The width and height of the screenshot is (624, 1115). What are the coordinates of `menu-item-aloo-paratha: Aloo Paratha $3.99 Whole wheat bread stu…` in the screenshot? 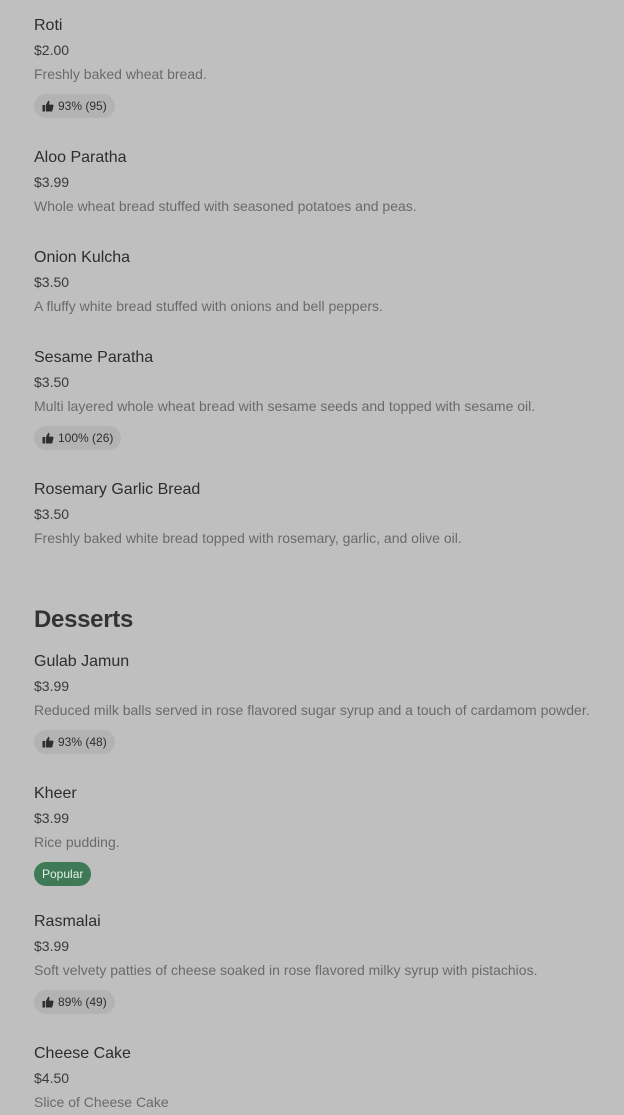 It's located at (324, 184).